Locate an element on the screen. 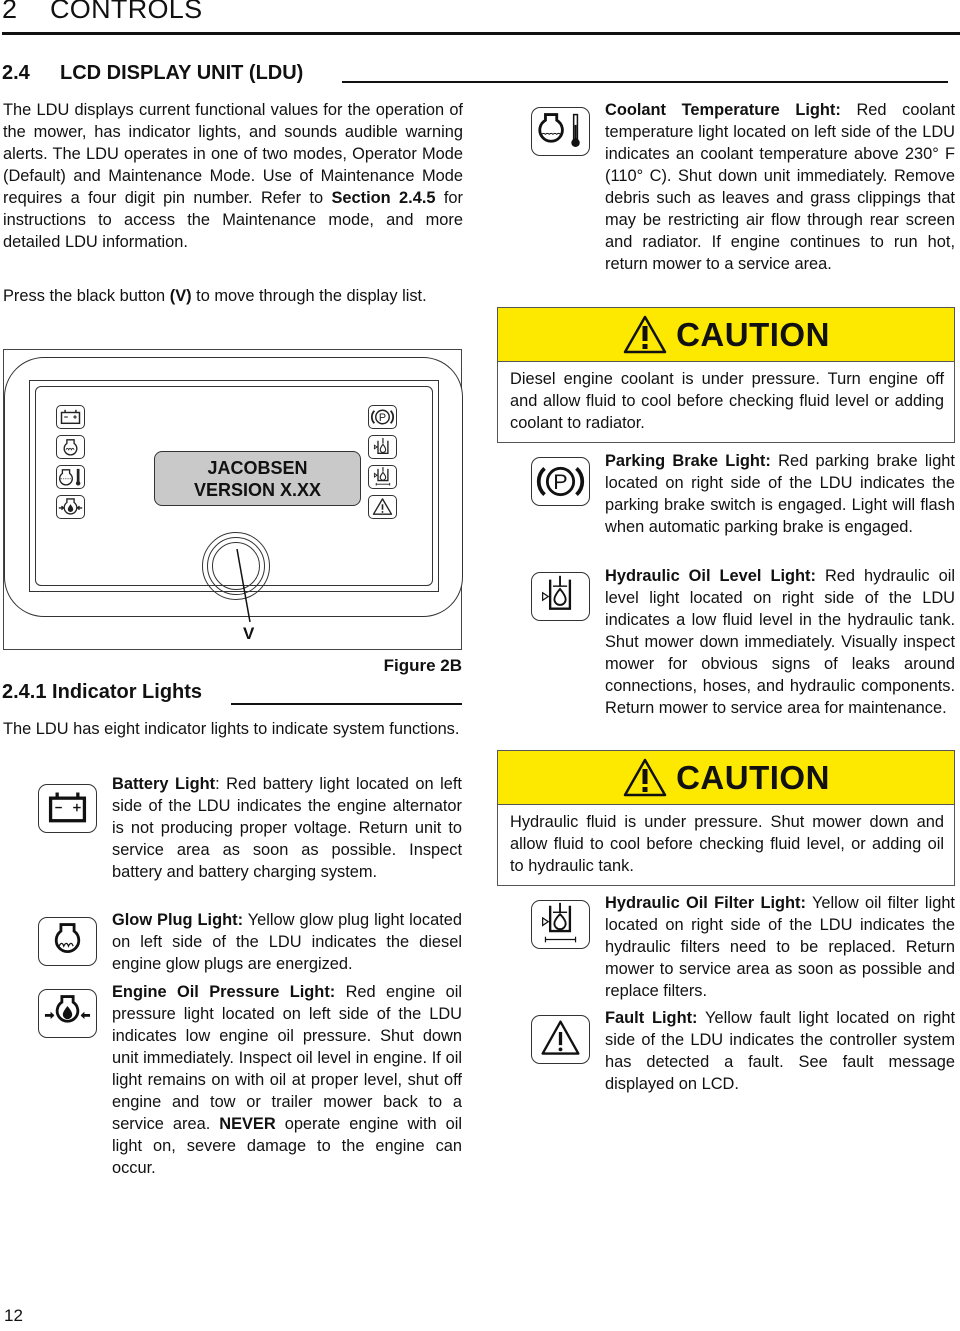 The width and height of the screenshot is (960, 1331). chapter-number: 2 is located at coordinates (10, 12).